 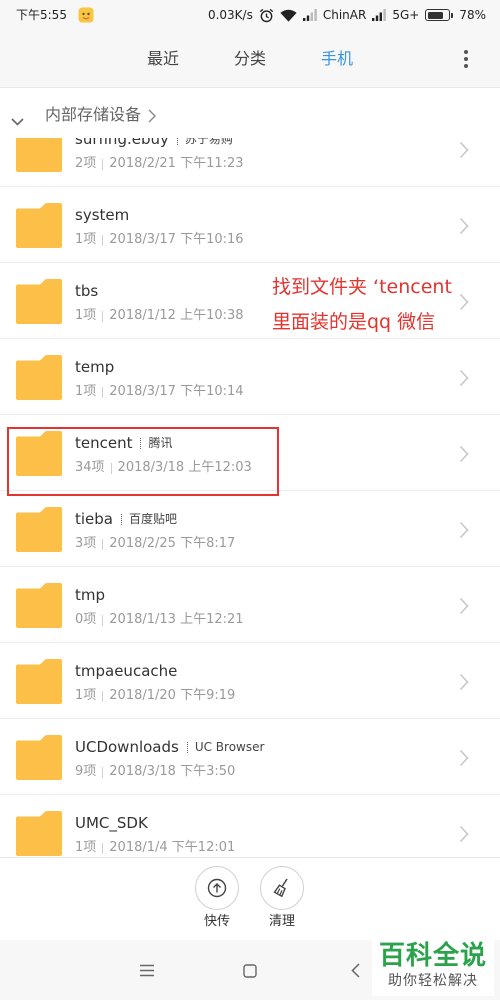 I want to click on folder-title-line: tmpaeucache, so click(x=126, y=671).